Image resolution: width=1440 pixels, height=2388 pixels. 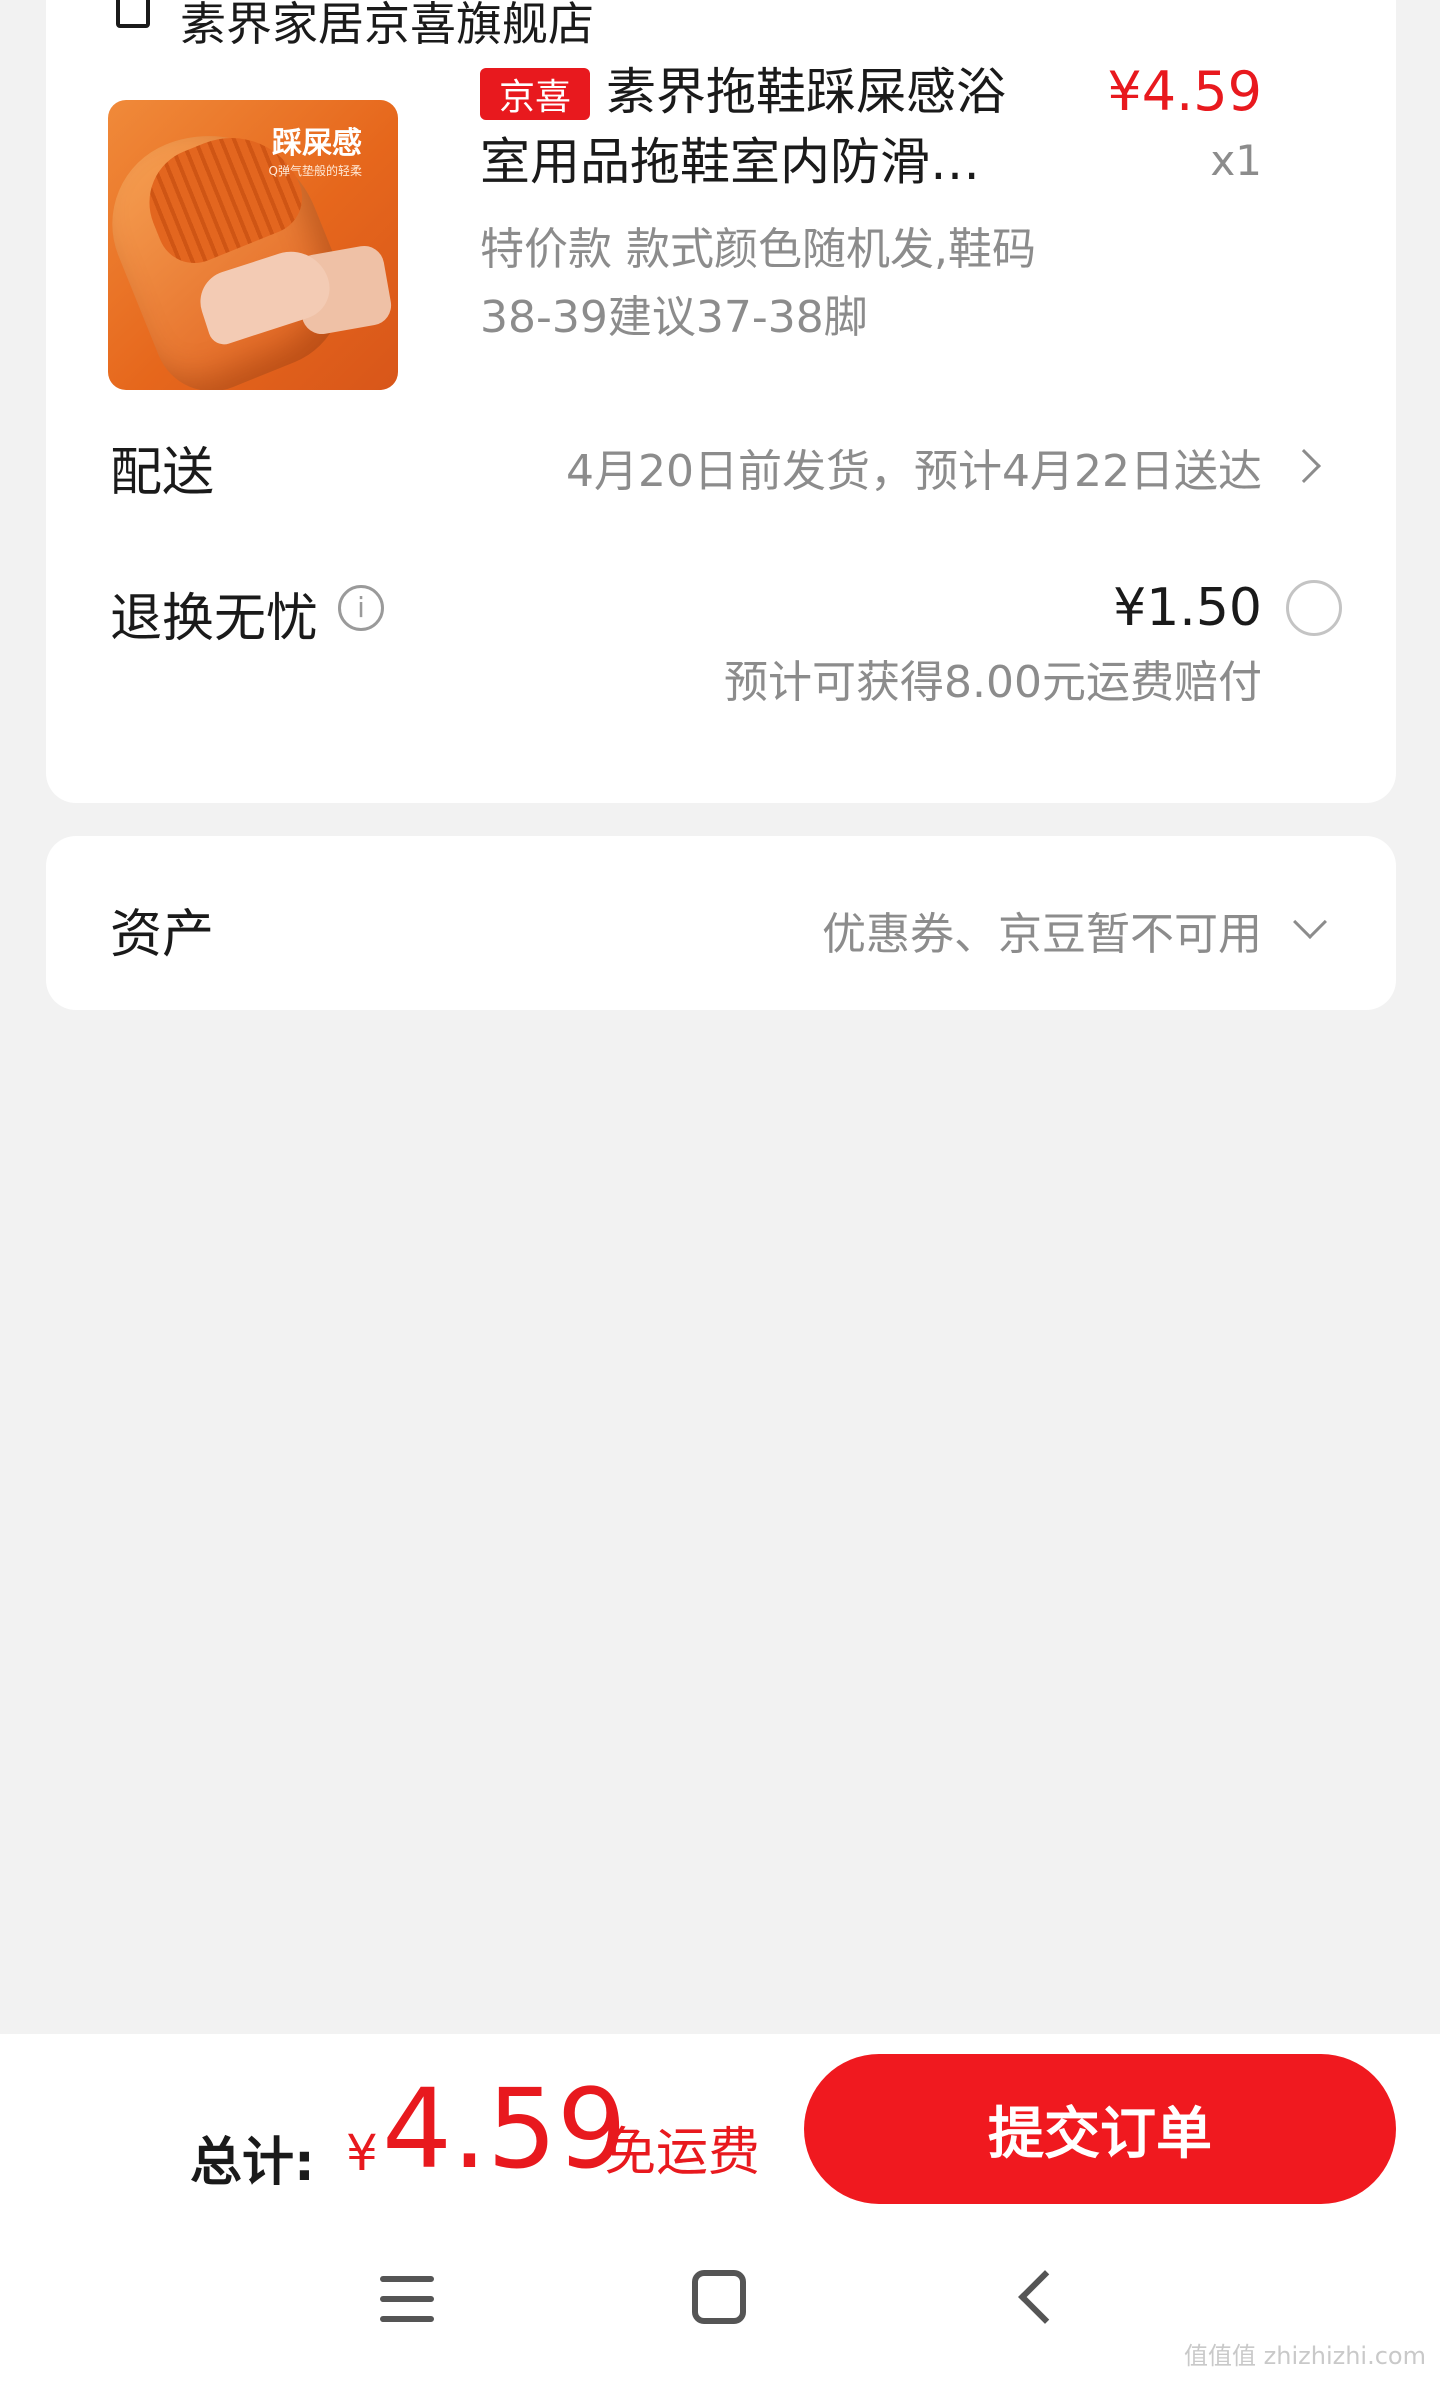 What do you see at coordinates (162, 935) in the screenshot?
I see `assets-label: 资产` at bounding box center [162, 935].